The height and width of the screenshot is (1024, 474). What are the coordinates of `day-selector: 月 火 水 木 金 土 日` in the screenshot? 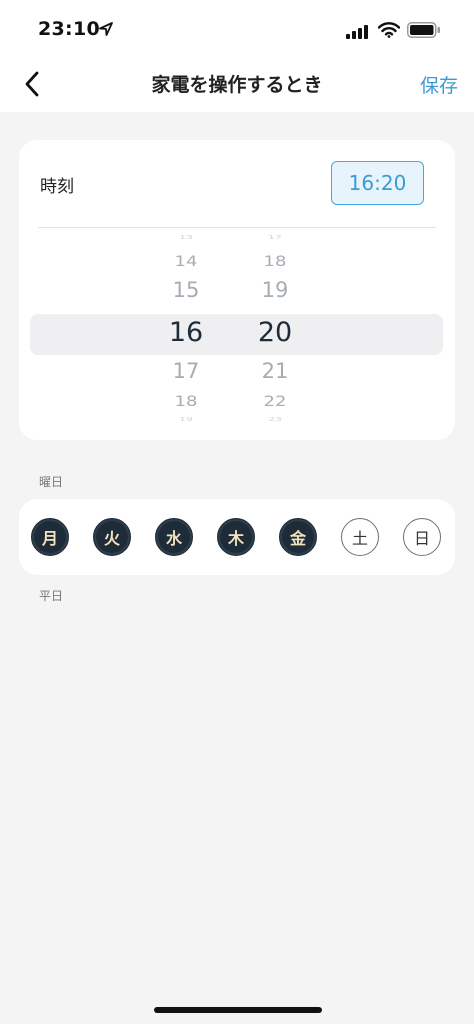 It's located at (237, 537).